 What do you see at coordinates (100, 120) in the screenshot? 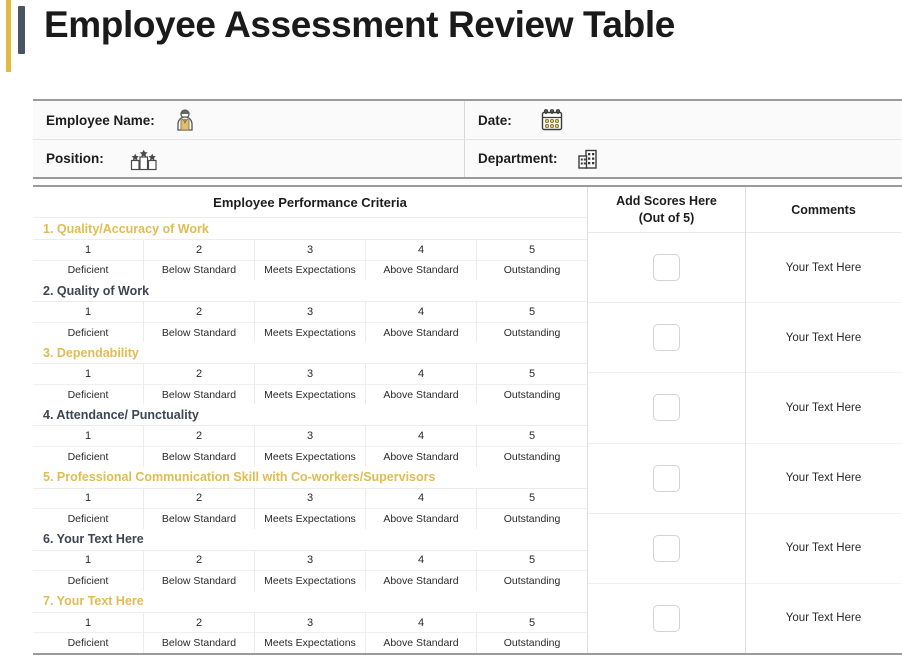
I see `employee-name-label: Employee Name:` at bounding box center [100, 120].